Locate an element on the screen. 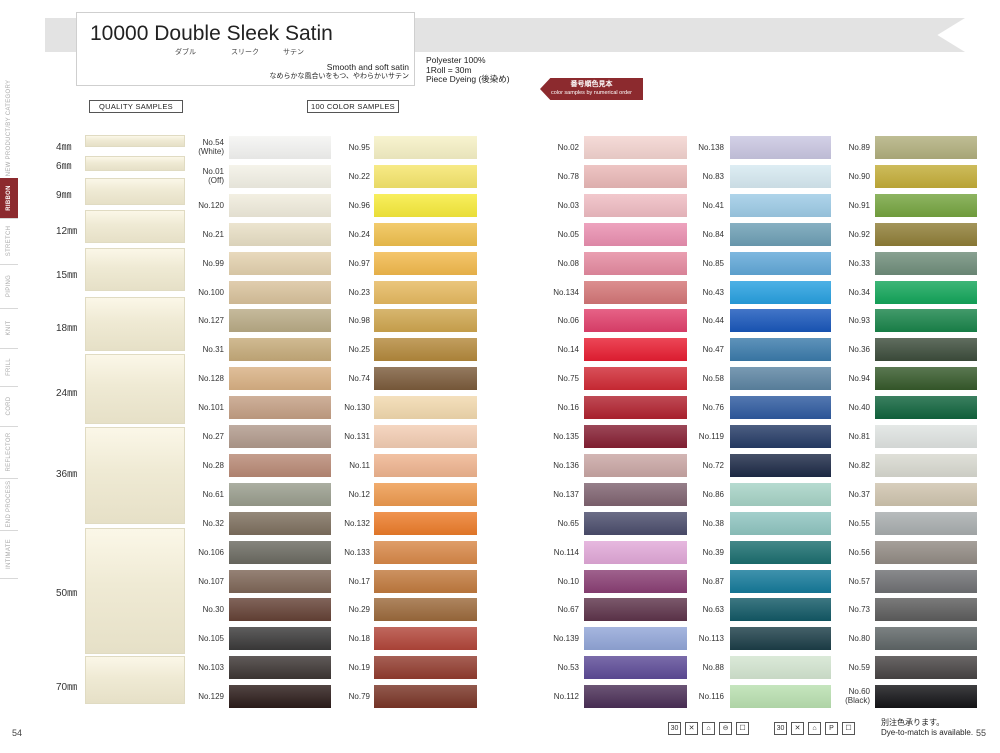  color-number: No.63 is located at coordinates (713, 610).